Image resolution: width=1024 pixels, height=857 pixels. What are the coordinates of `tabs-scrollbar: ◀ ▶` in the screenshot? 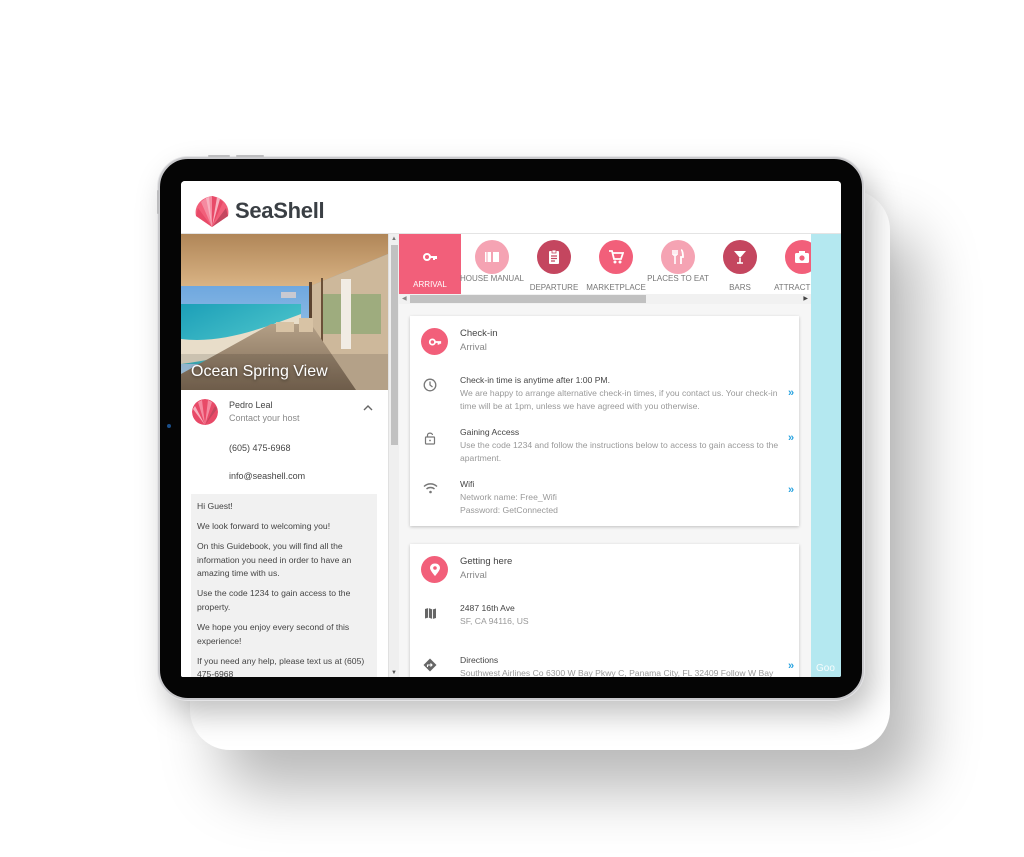 It's located at (605, 299).